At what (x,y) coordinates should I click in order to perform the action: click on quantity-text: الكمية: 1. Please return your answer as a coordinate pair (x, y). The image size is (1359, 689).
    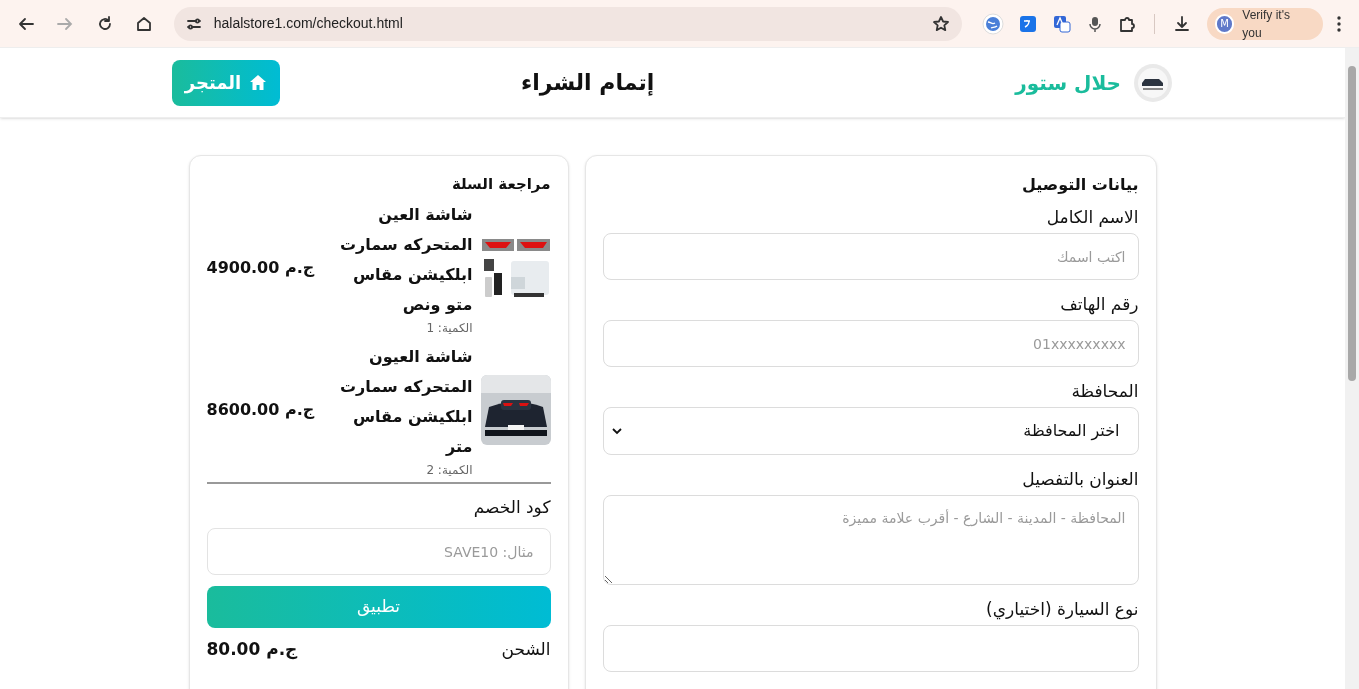
    Looking at the image, I should click on (449, 328).